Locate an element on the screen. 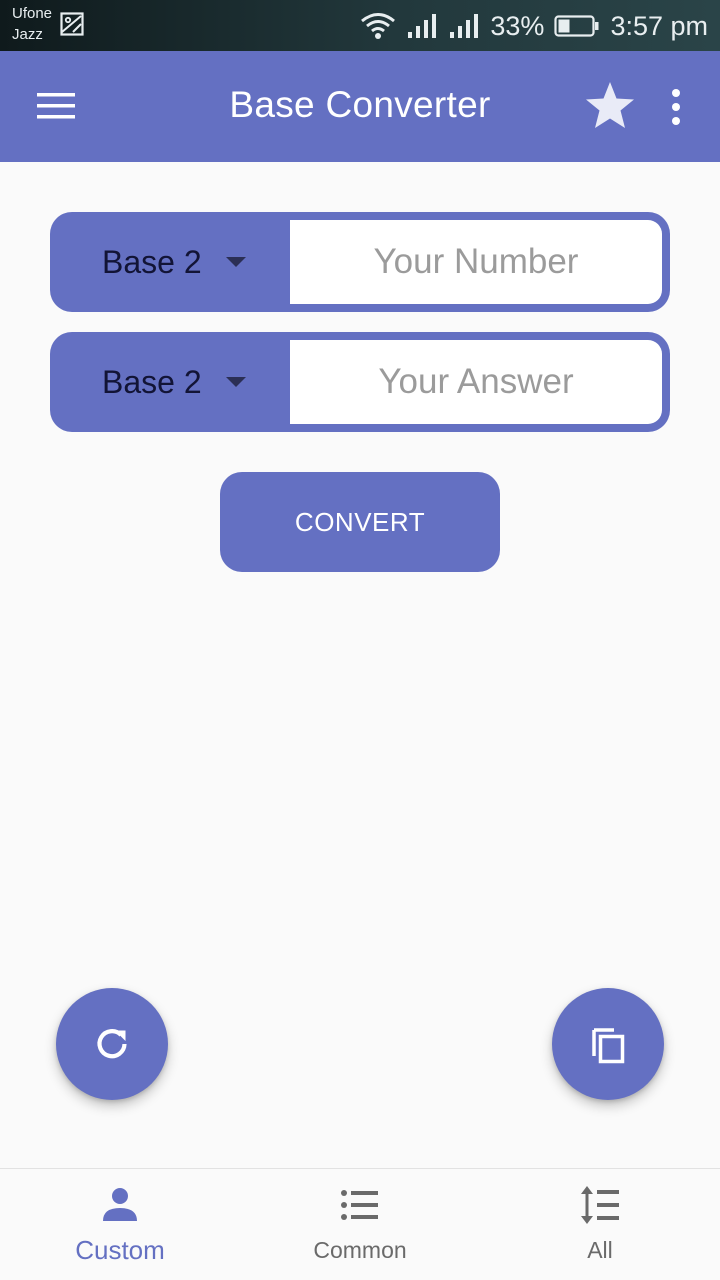 The height and width of the screenshot is (1280, 720). refresh-button is located at coordinates (112, 1044).